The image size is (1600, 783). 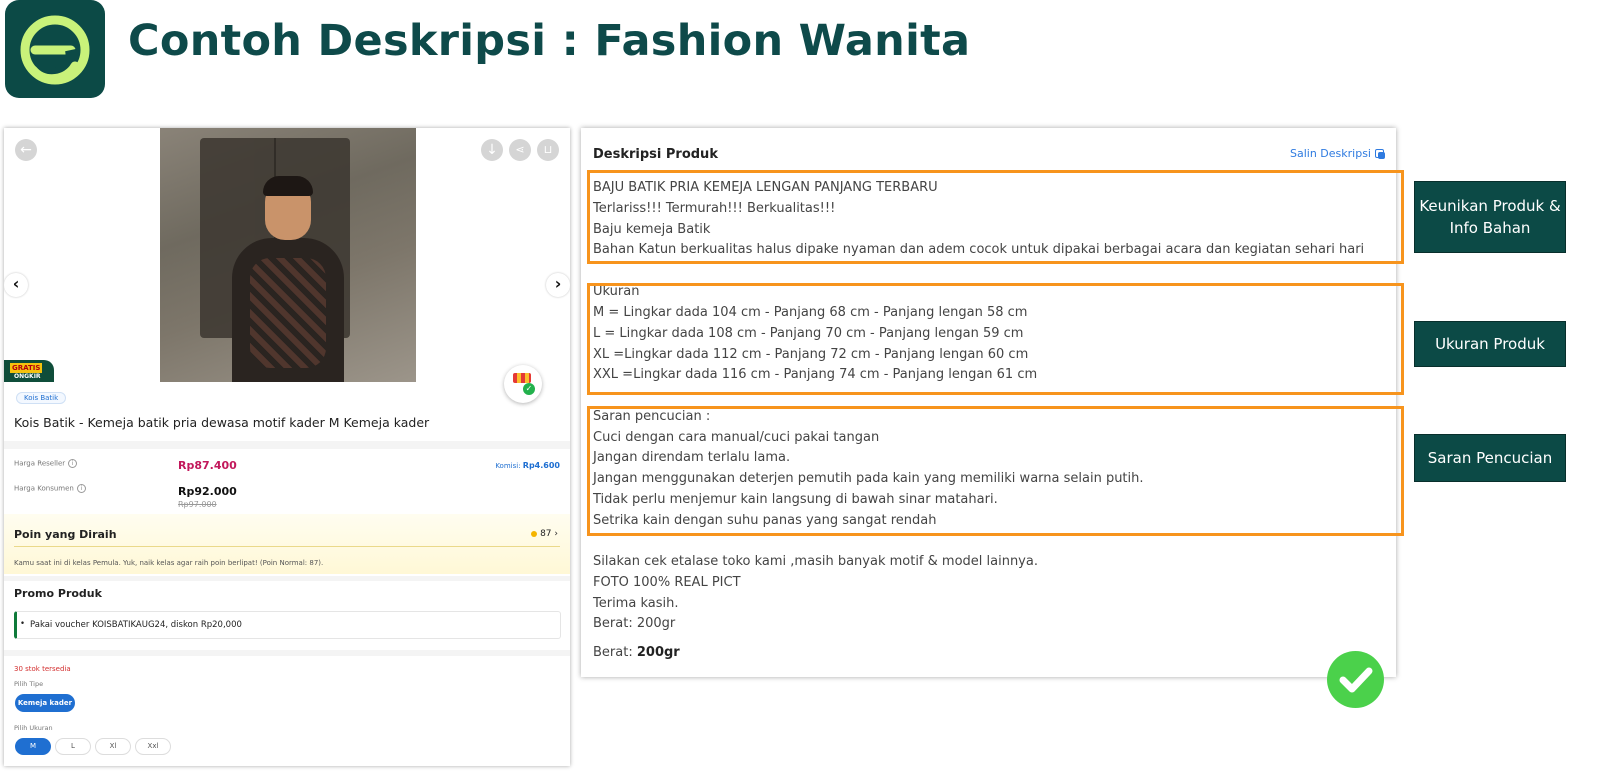 I want to click on model-figure, so click(x=288, y=310).